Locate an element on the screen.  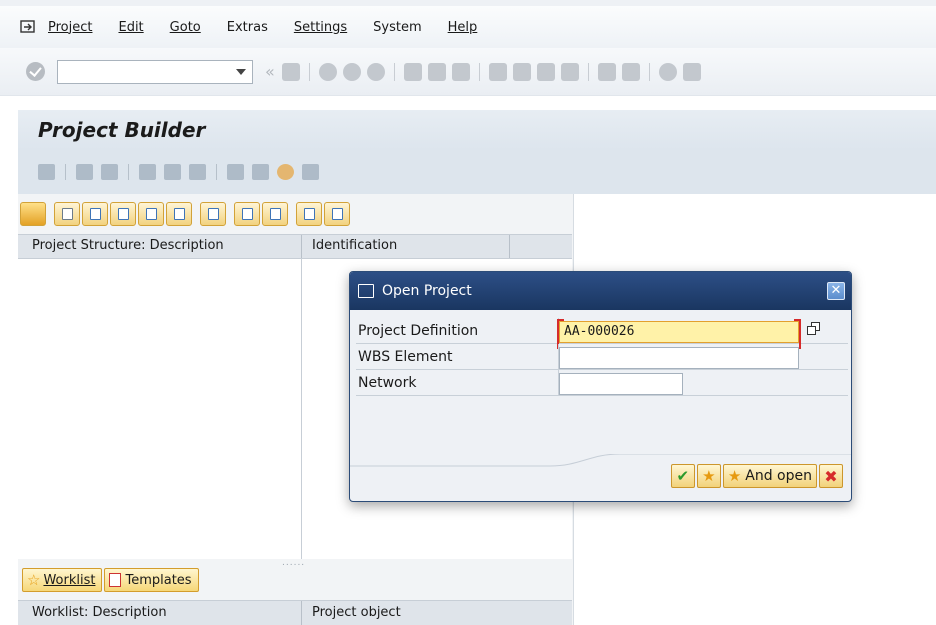
new-document-button is located at coordinates (67, 214).